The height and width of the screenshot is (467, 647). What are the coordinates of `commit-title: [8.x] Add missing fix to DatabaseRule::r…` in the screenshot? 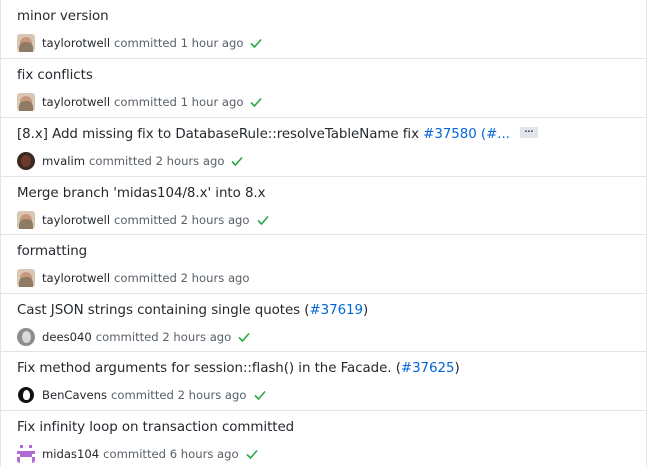 It's located at (277, 133).